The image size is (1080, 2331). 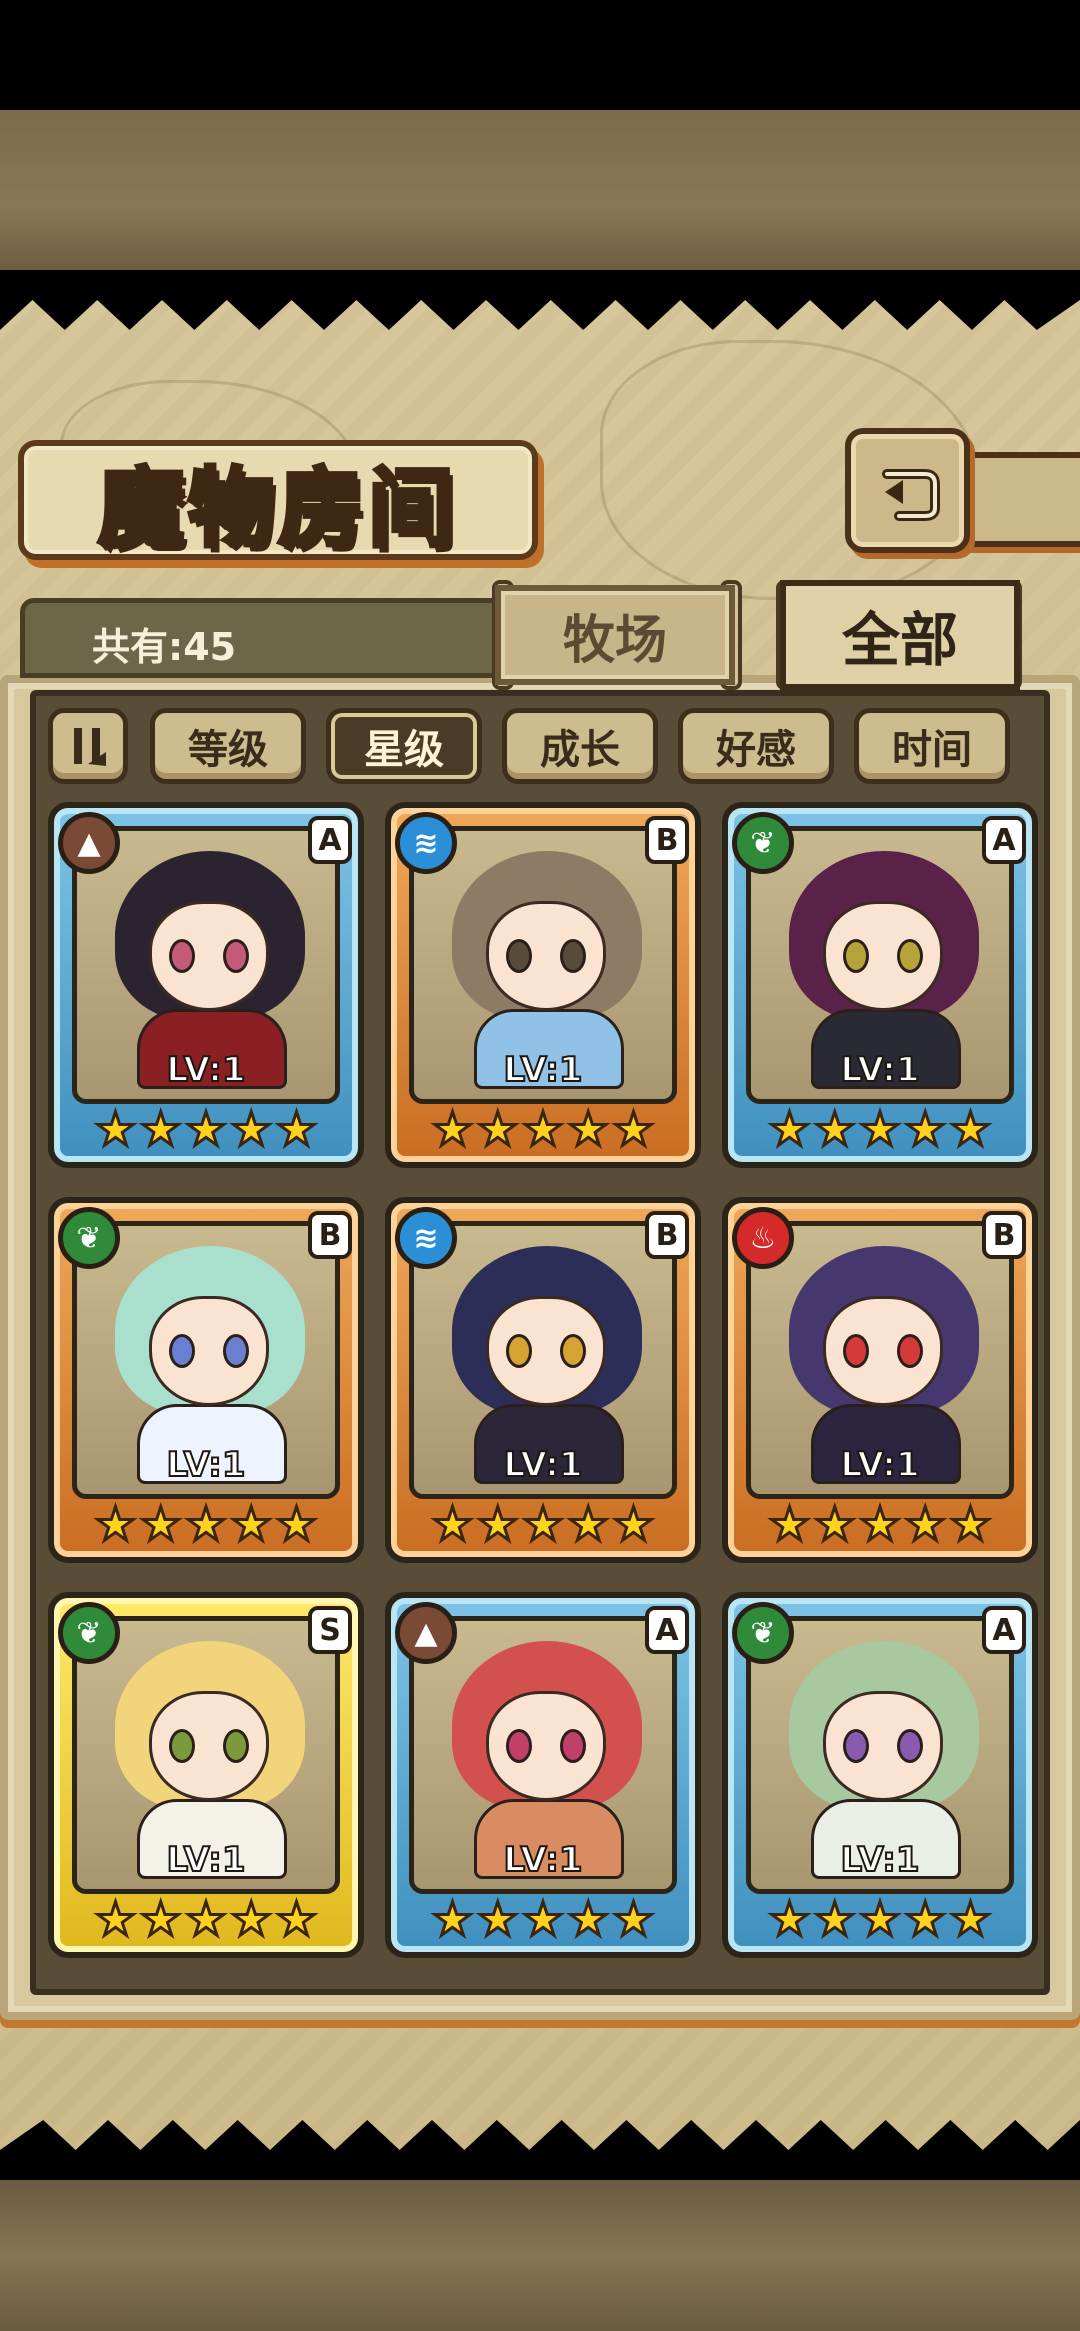 I want to click on monster-count: 共有:45, so click(x=164, y=647).